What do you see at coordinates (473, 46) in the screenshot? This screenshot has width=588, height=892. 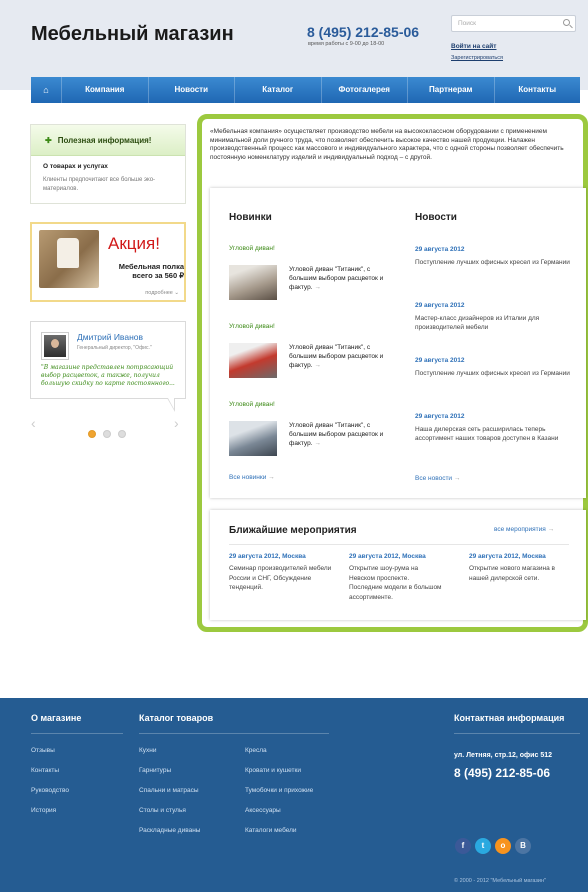 I see `login-link: Войти на сайт` at bounding box center [473, 46].